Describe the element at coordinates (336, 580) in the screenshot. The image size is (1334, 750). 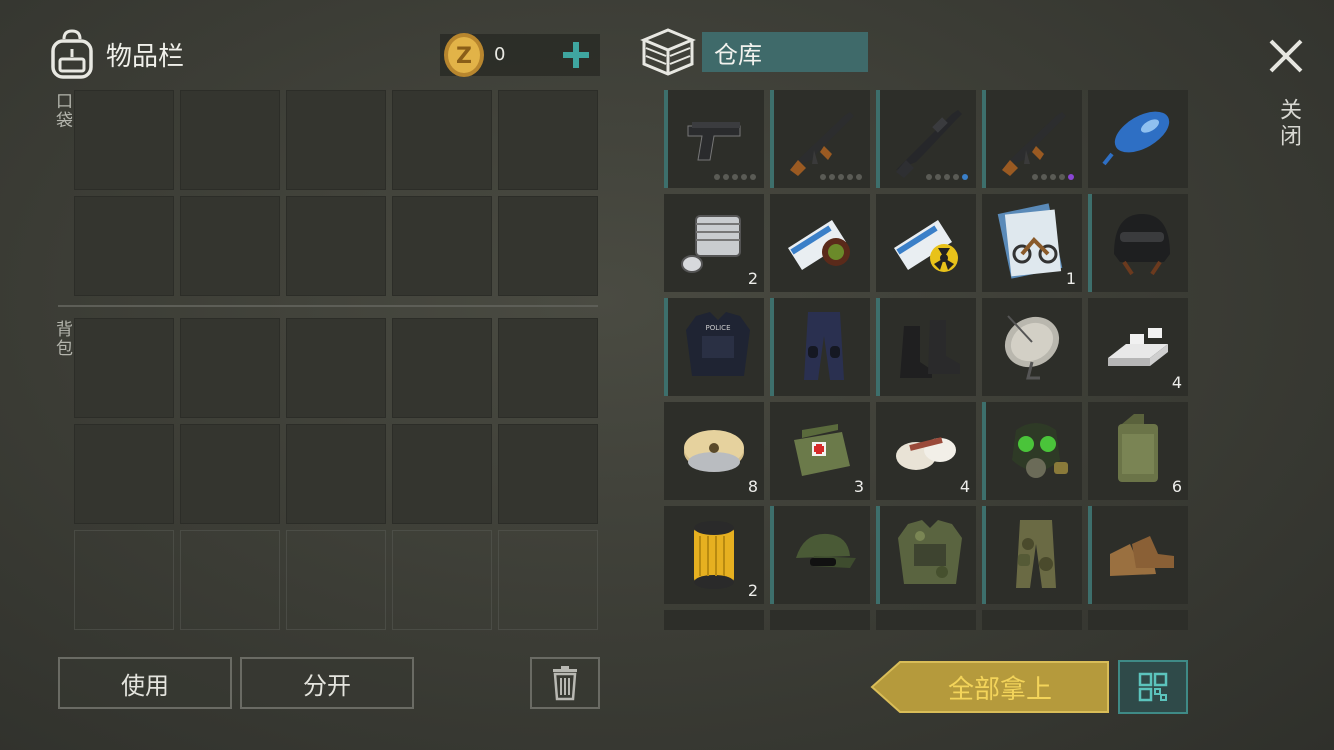
I see `locked-slot` at that location.